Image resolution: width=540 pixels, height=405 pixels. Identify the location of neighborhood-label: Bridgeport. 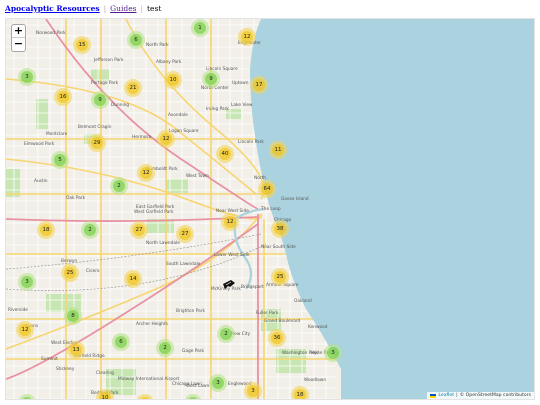
(252, 287).